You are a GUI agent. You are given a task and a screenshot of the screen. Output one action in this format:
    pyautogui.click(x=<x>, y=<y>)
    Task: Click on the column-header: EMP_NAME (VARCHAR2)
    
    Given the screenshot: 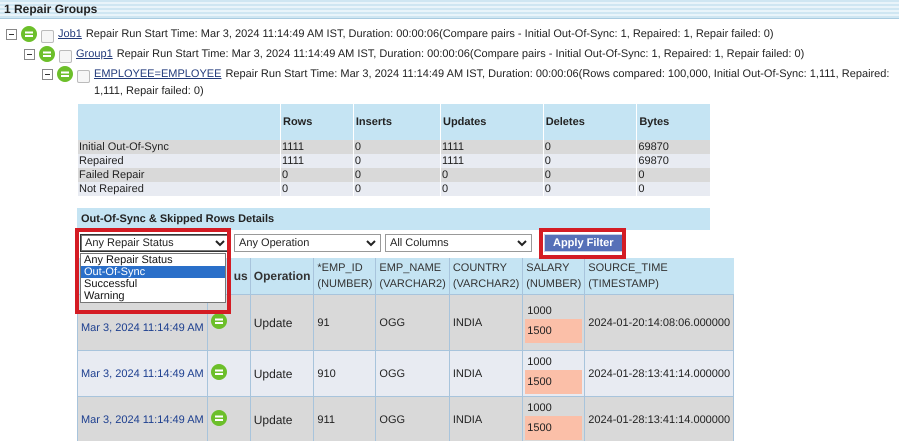 What is the action you would take?
    pyautogui.click(x=413, y=276)
    